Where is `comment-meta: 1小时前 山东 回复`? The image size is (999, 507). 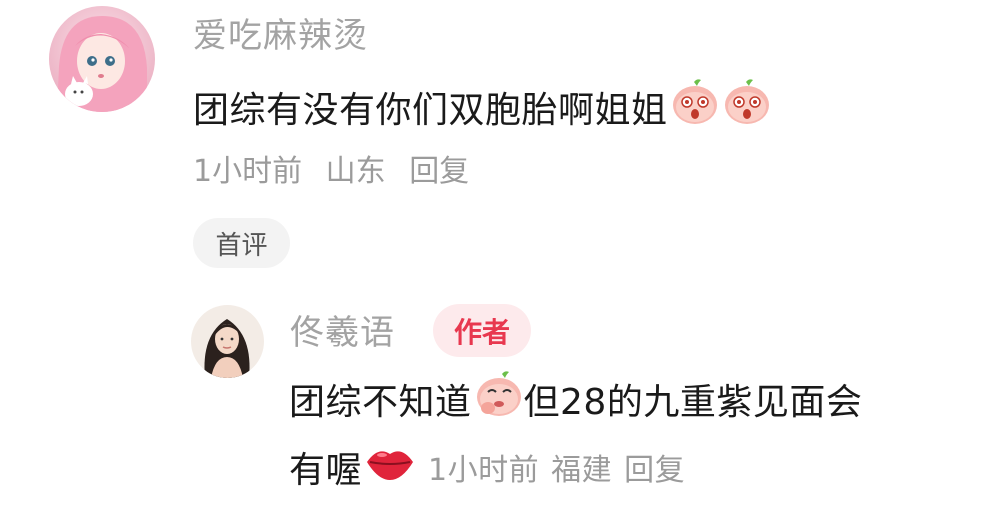 comment-meta: 1小时前 山东 回复 is located at coordinates (331, 168).